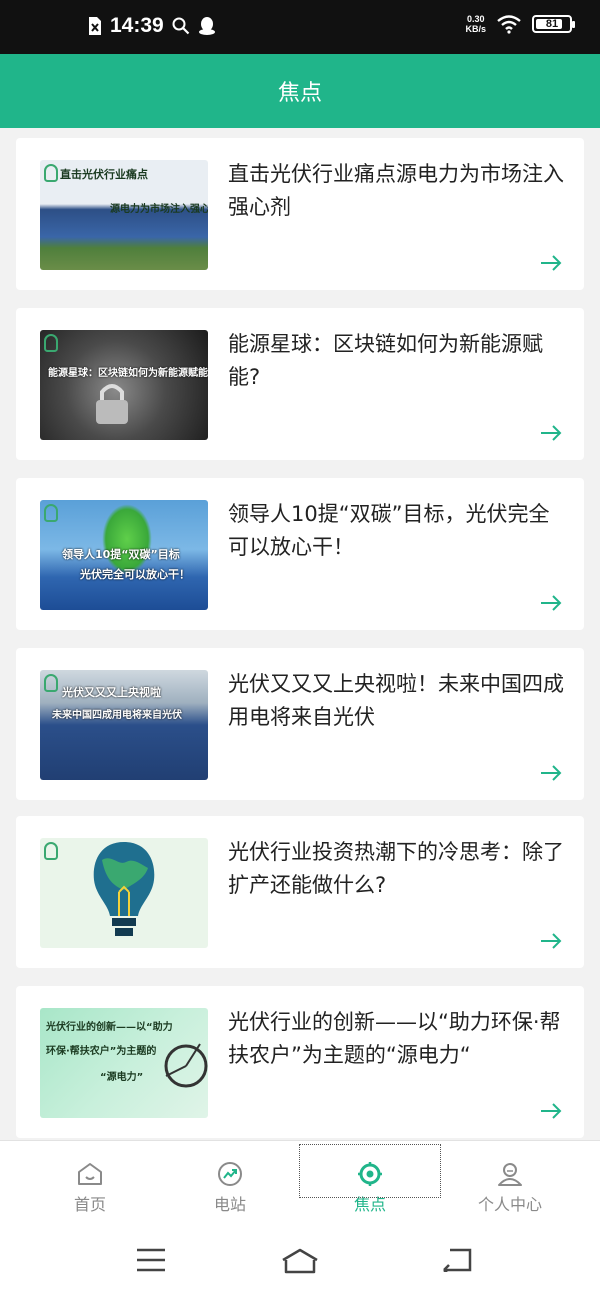 This screenshot has height=1300, width=600. I want to click on net-speed-value: 0.30, so click(475, 19).